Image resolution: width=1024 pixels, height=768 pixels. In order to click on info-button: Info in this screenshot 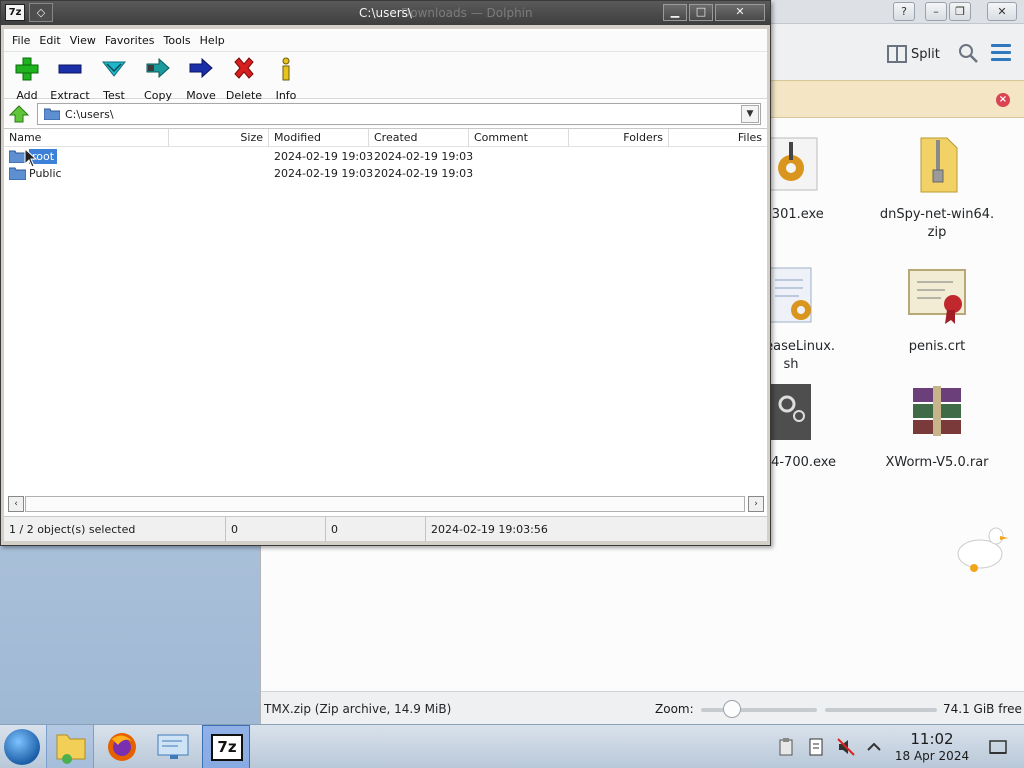, I will do `click(286, 78)`.